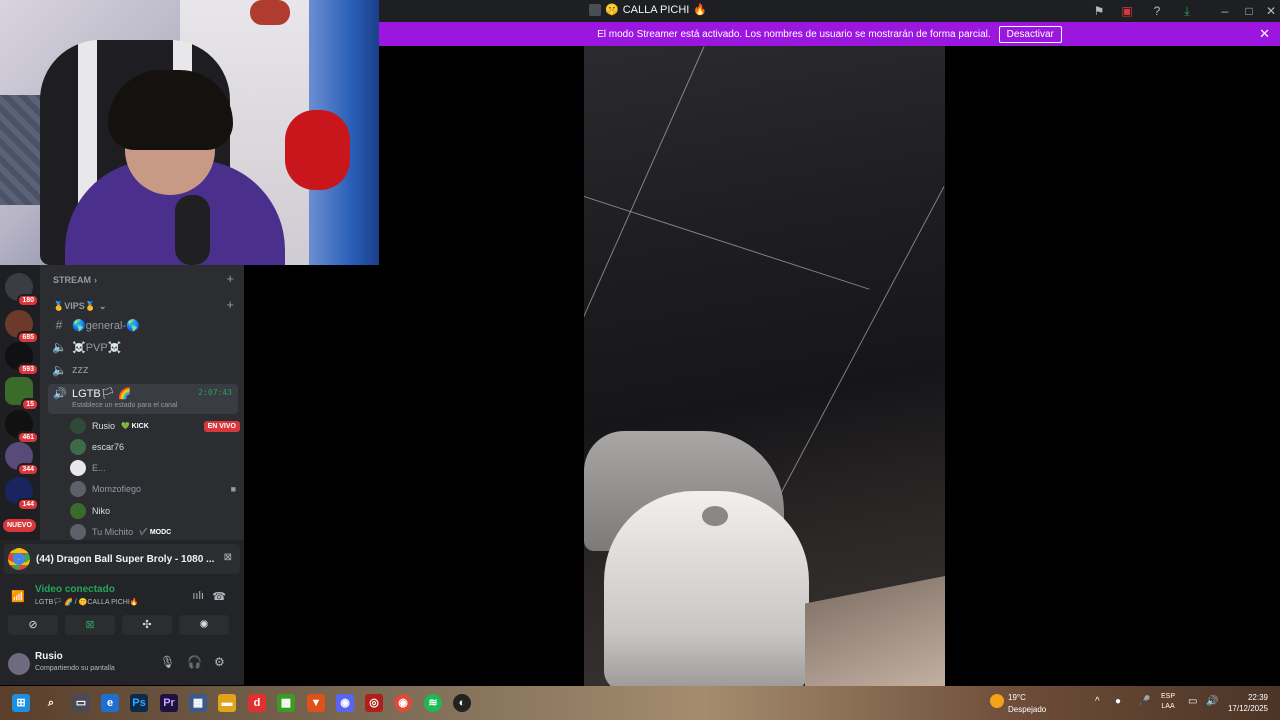 This screenshot has height=720, width=1280. What do you see at coordinates (28, 369) in the screenshot?
I see `server-badge: 593` at bounding box center [28, 369].